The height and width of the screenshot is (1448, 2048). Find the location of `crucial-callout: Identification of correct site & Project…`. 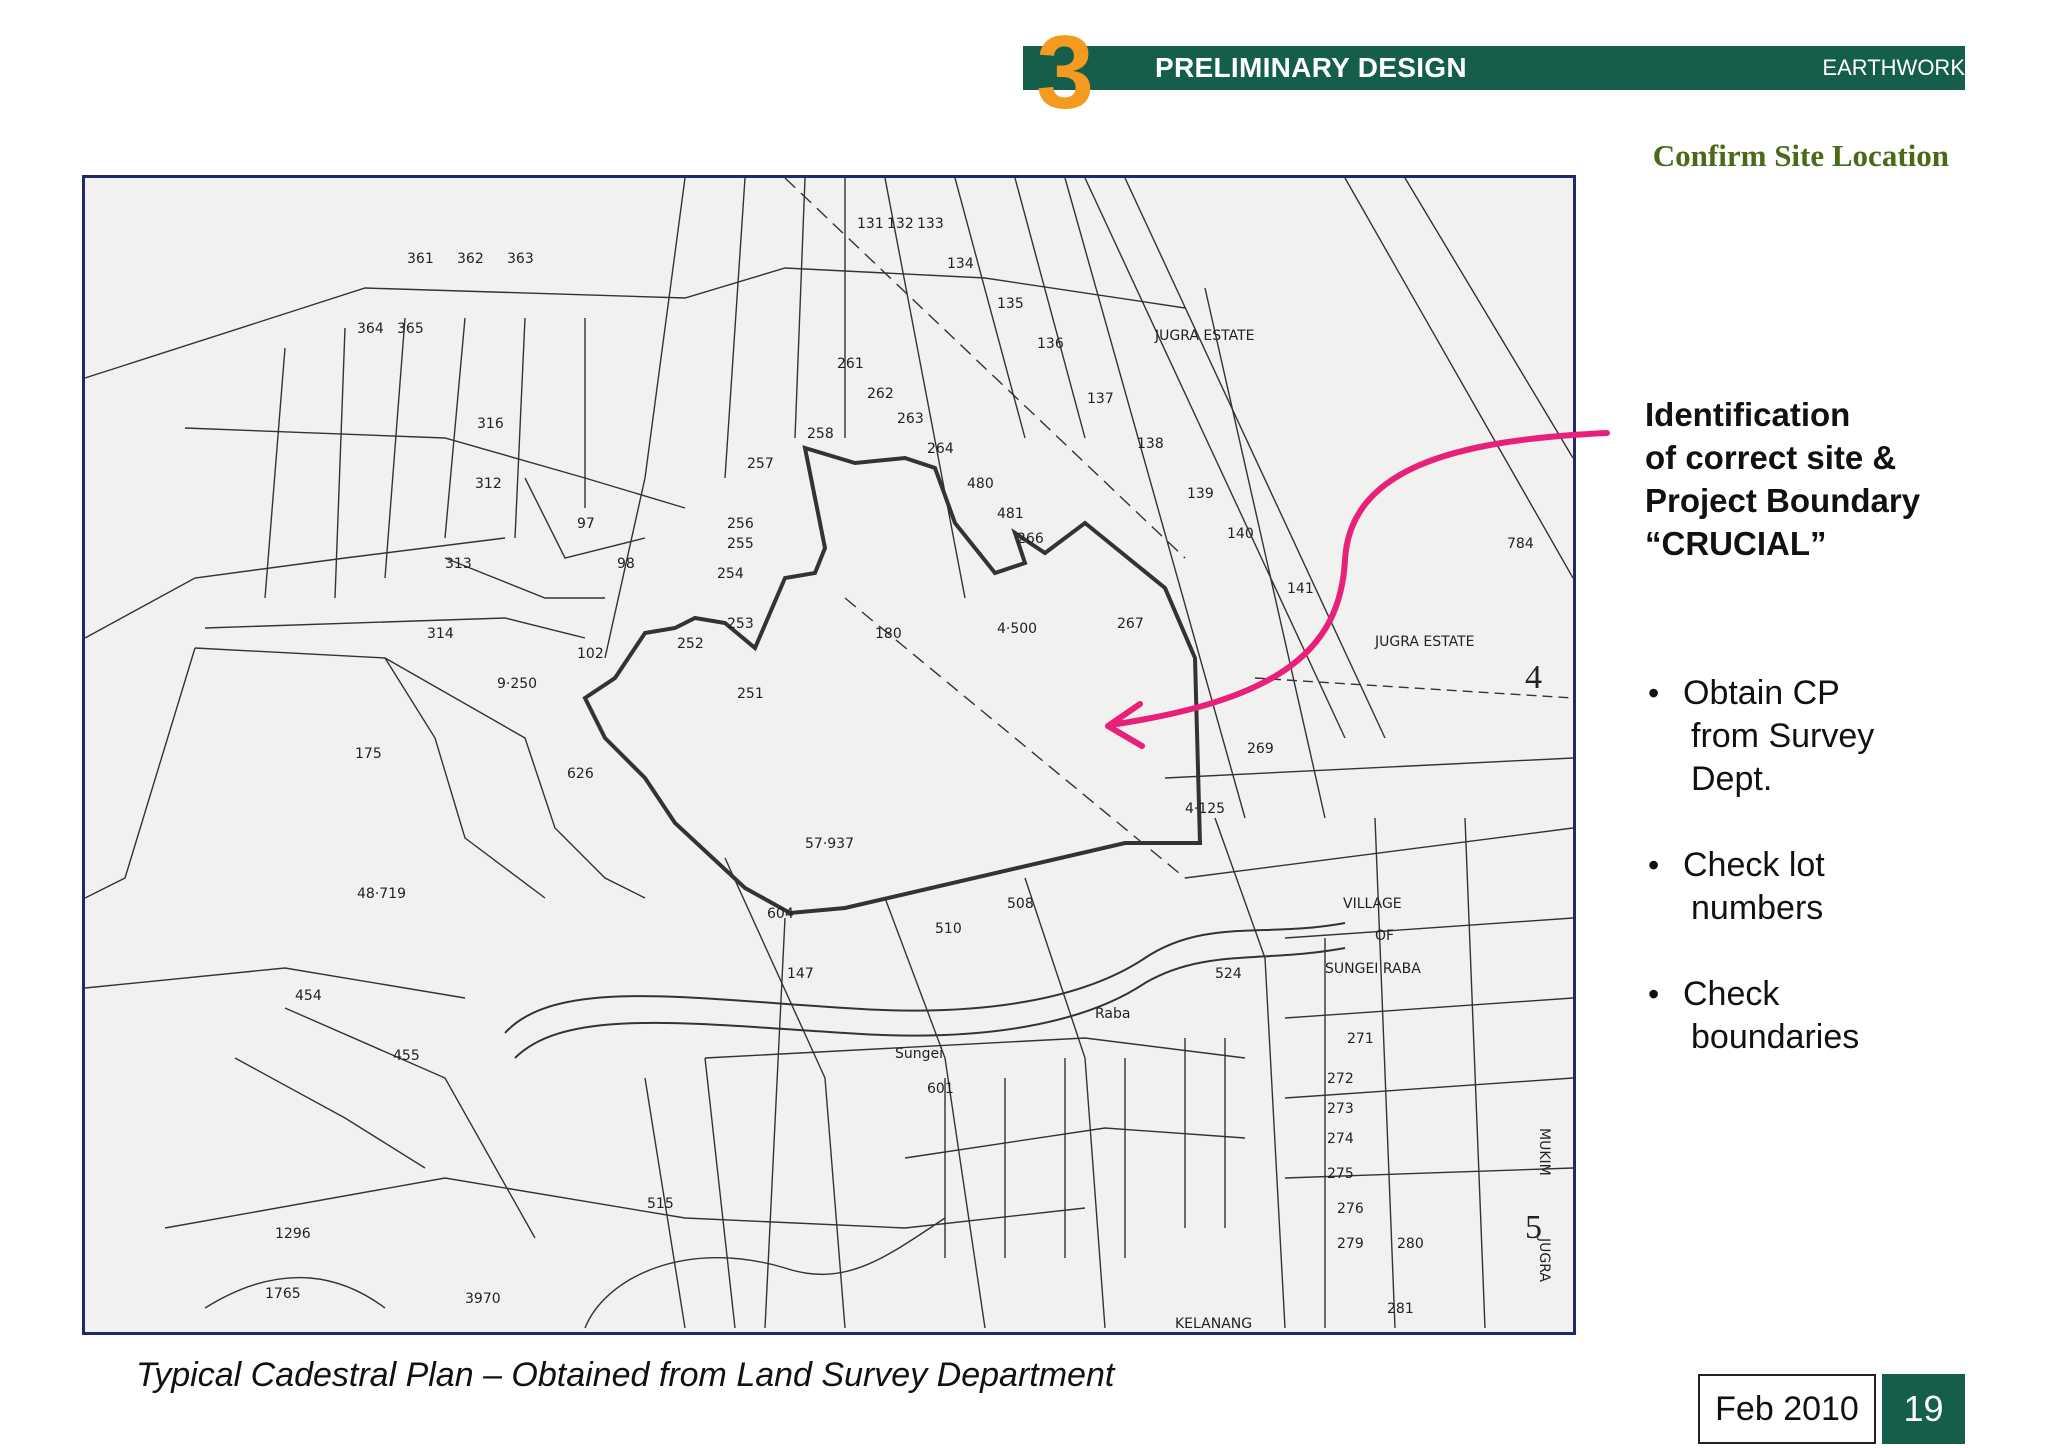

crucial-callout: Identification of correct site & Project… is located at coordinates (1805, 479).